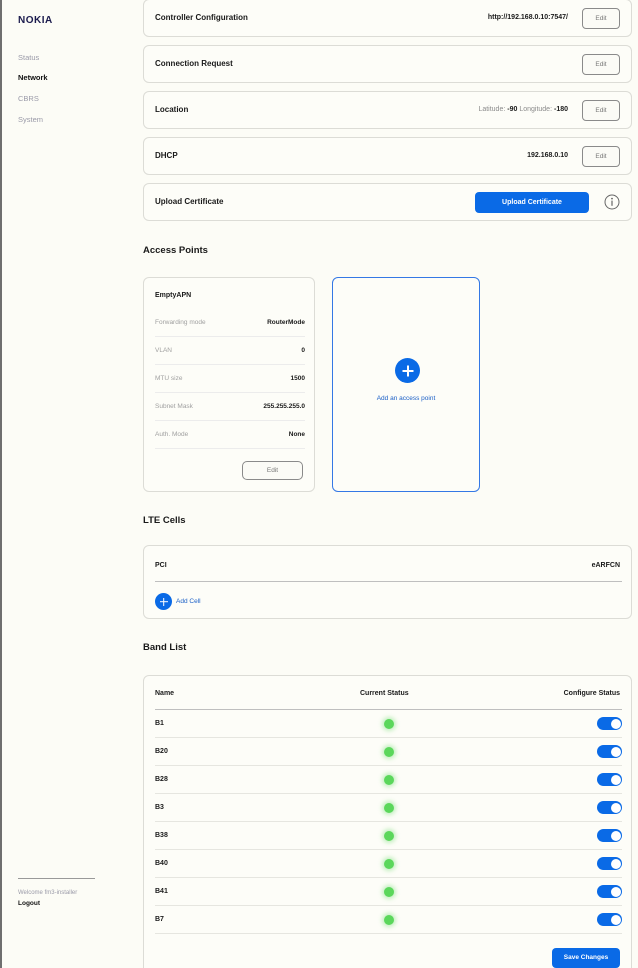 This screenshot has width=638, height=968. What do you see at coordinates (159, 919) in the screenshot?
I see `band-name: B7` at bounding box center [159, 919].